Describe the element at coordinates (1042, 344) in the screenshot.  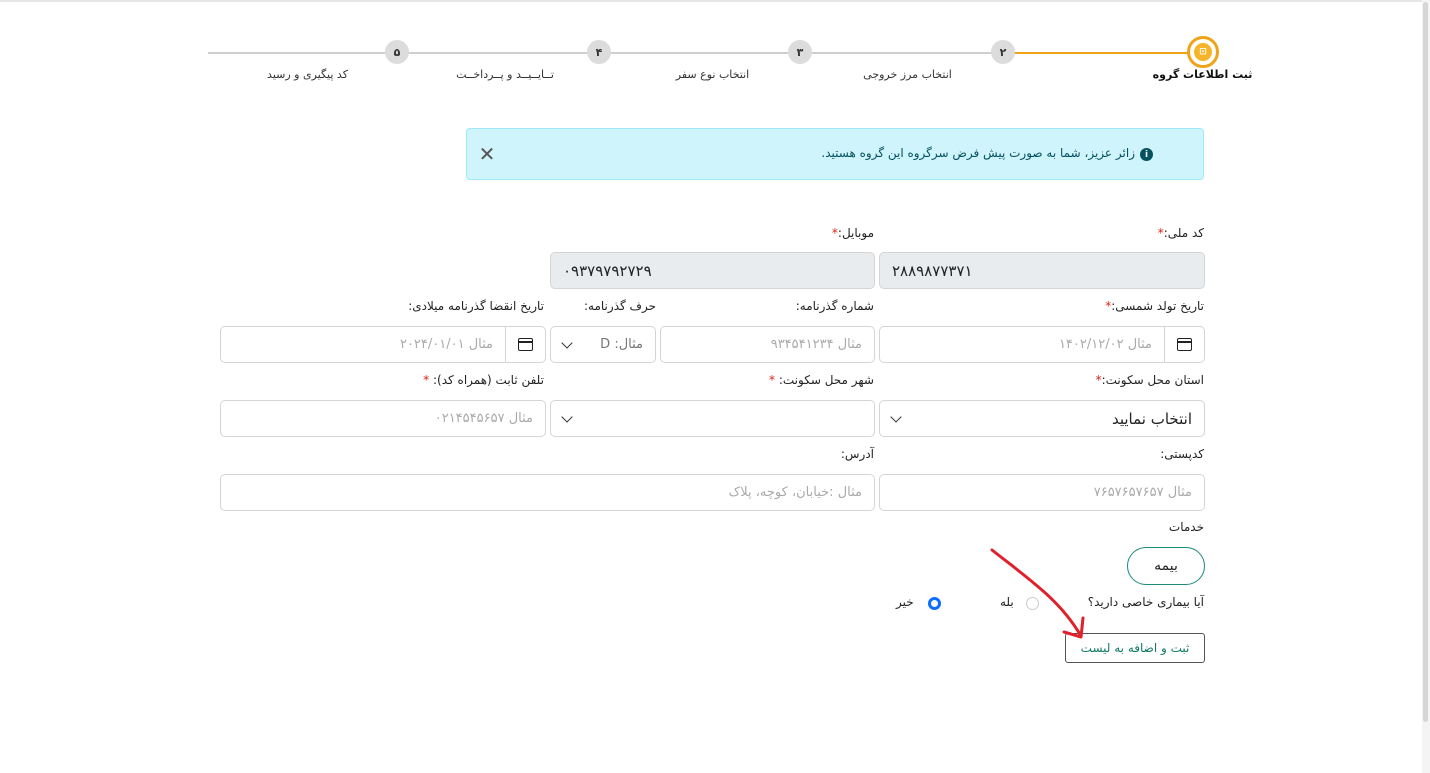
I see `birth-date-field: مثال ۱۴۰۲/۱۲/۰۲` at that location.